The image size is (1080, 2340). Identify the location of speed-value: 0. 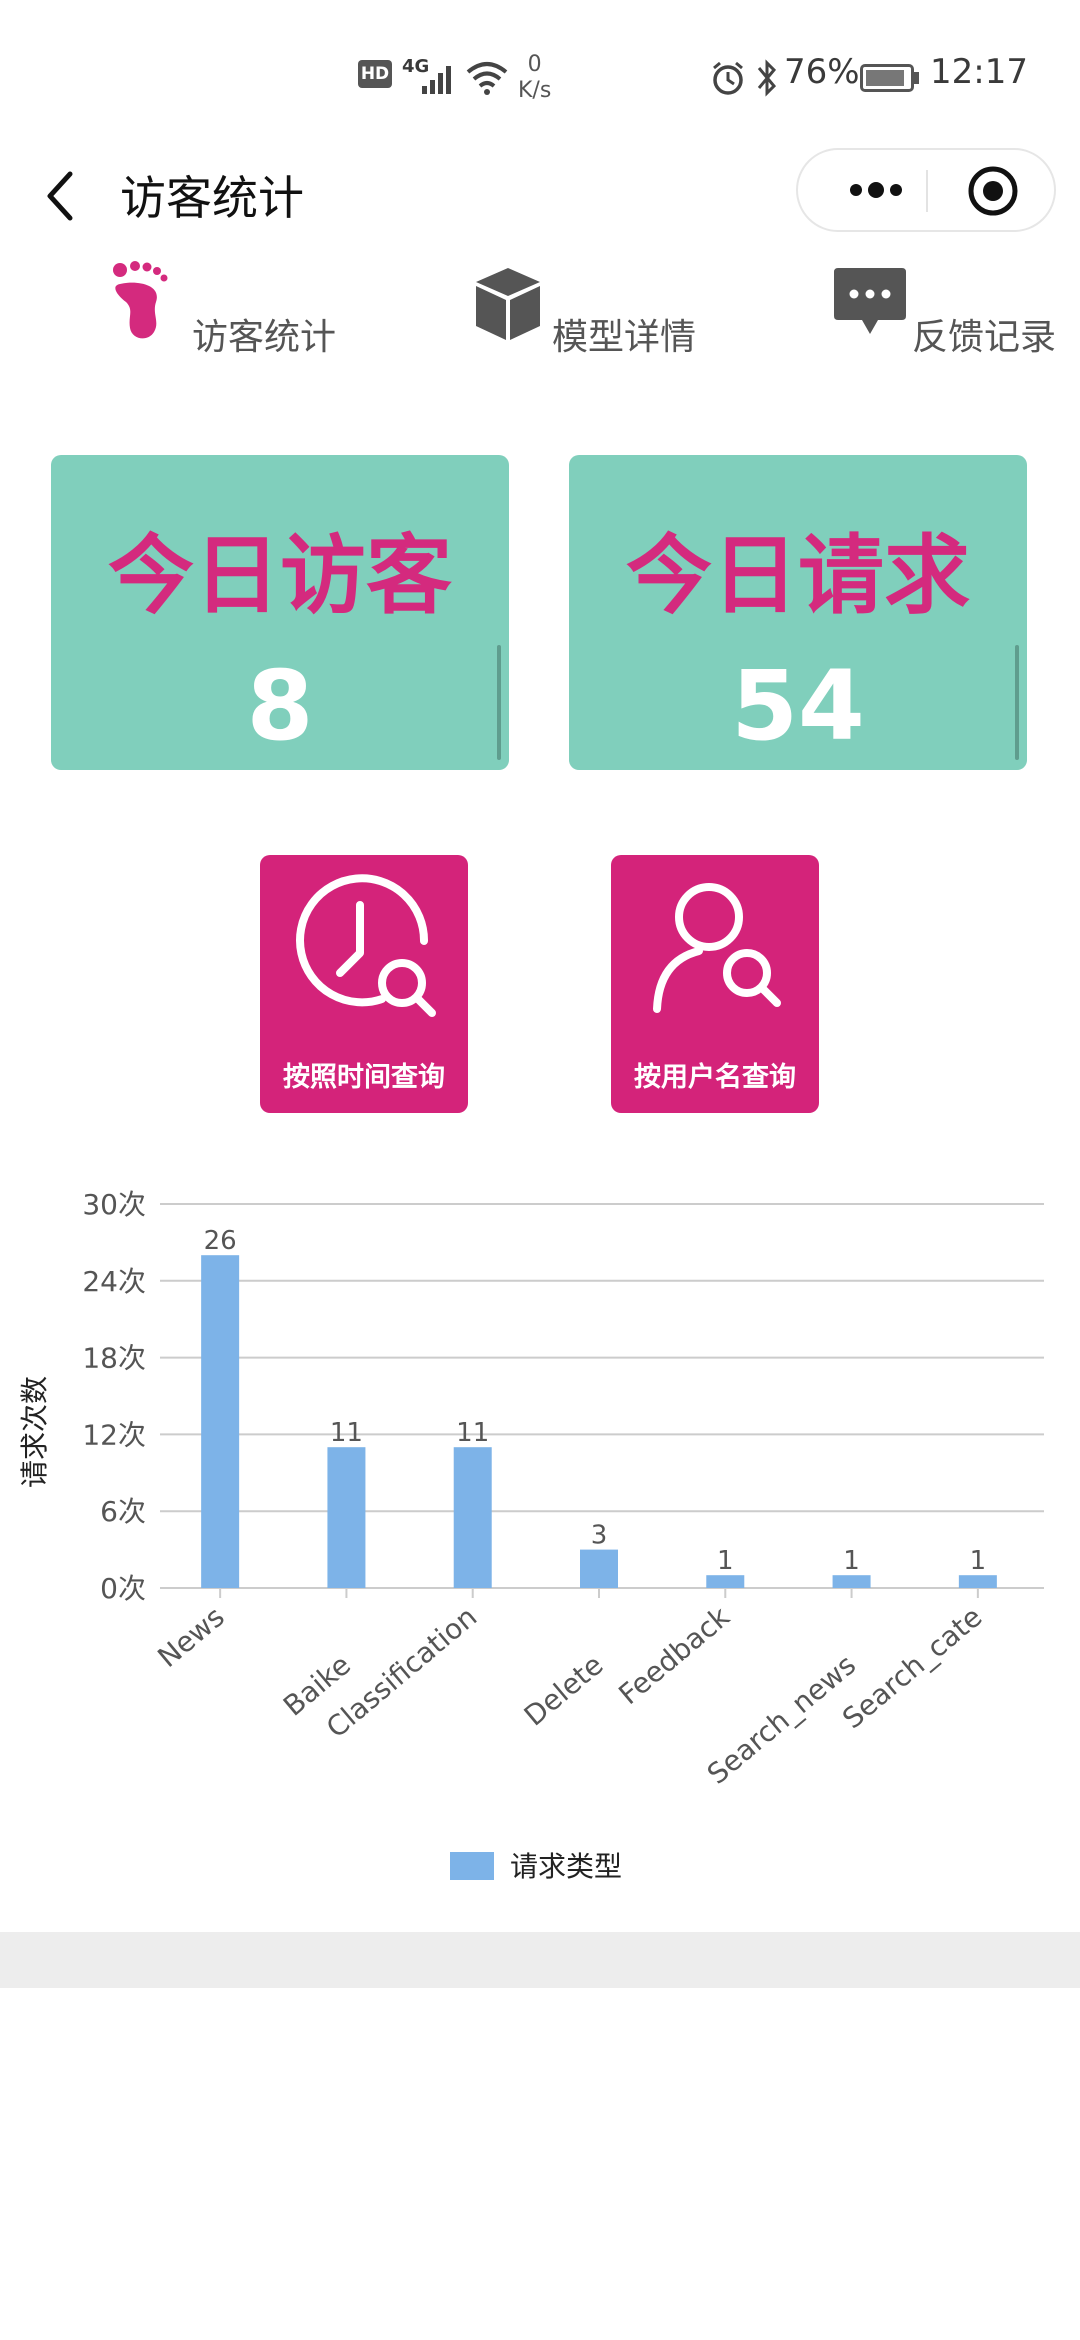
(534, 64).